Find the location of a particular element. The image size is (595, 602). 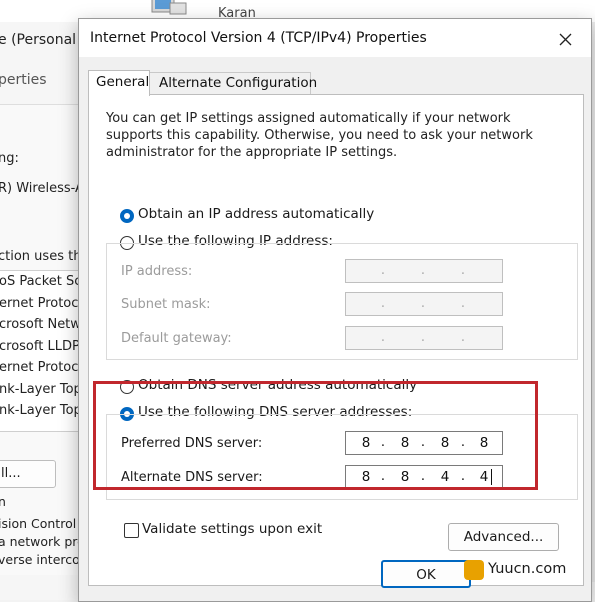

watermark: Yuucn.com is located at coordinates (527, 572).